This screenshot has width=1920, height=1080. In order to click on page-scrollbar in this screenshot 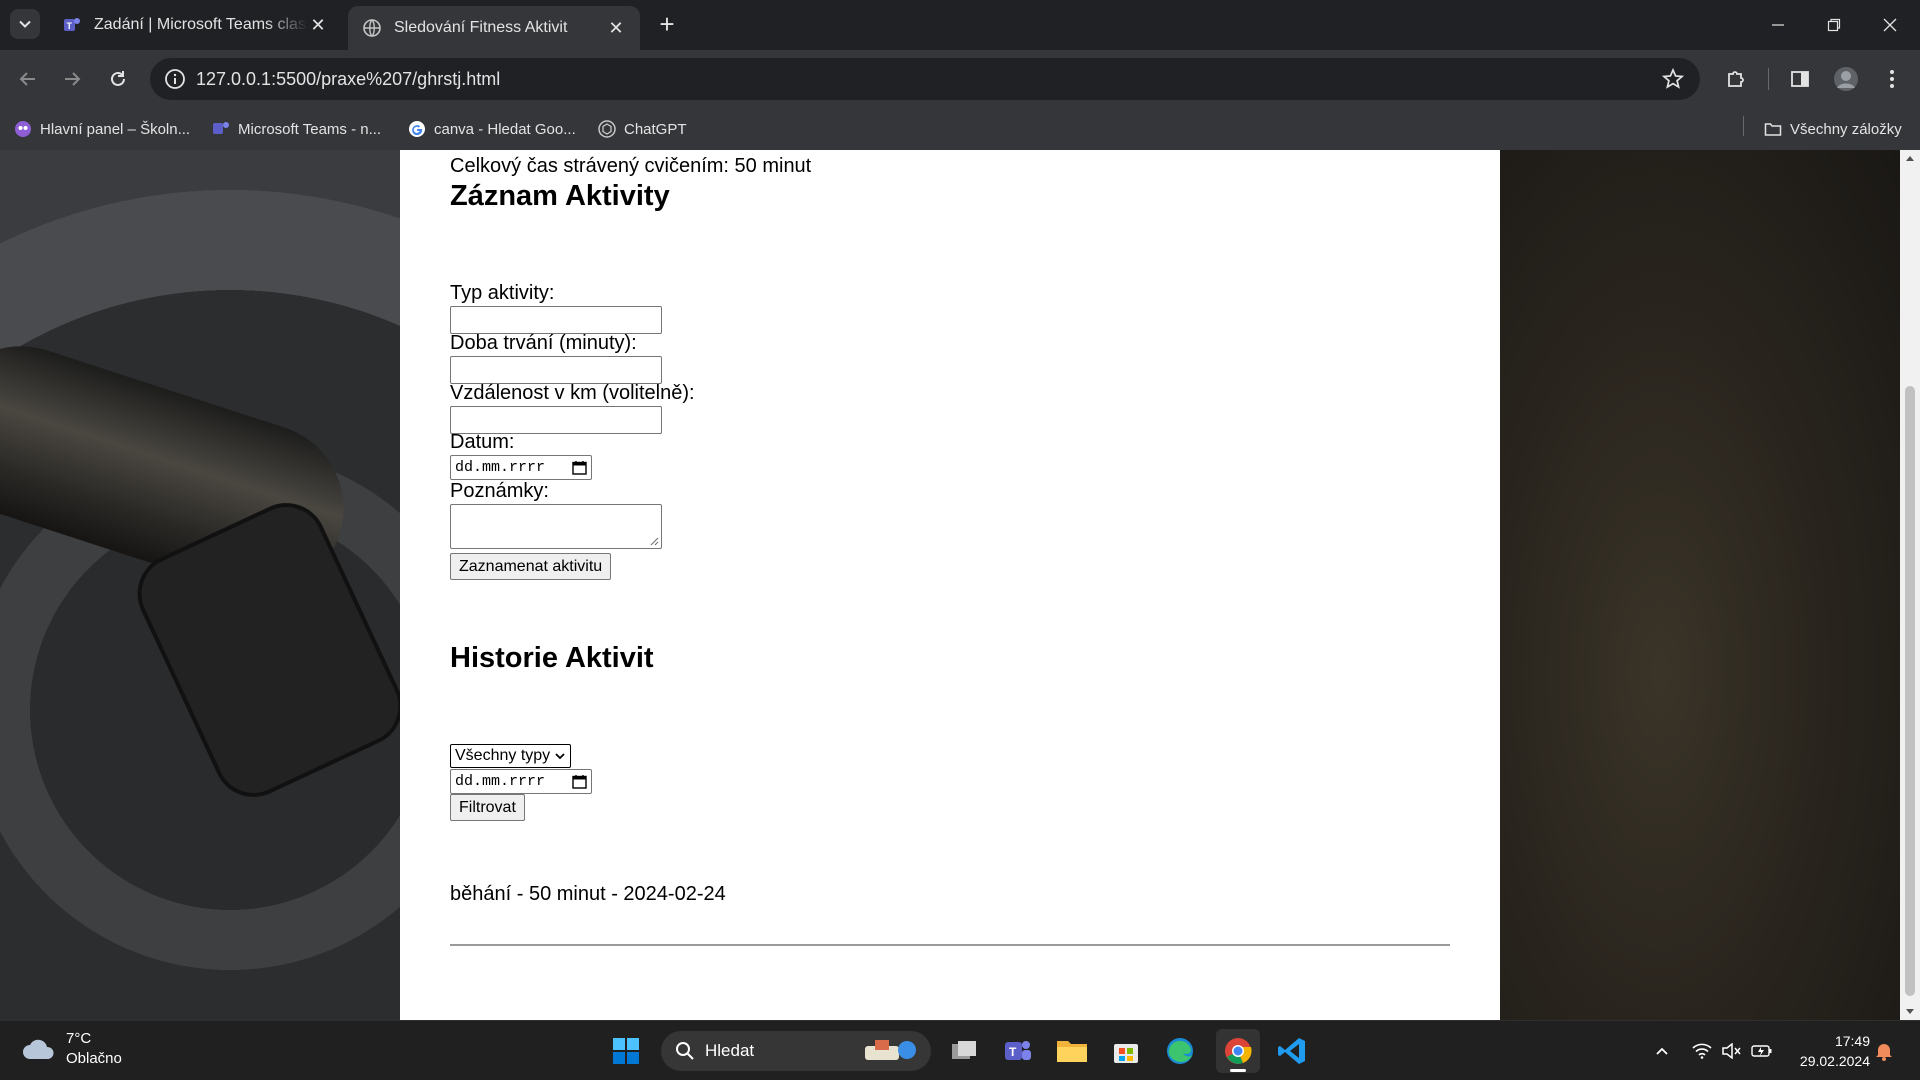, I will do `click(1910, 585)`.